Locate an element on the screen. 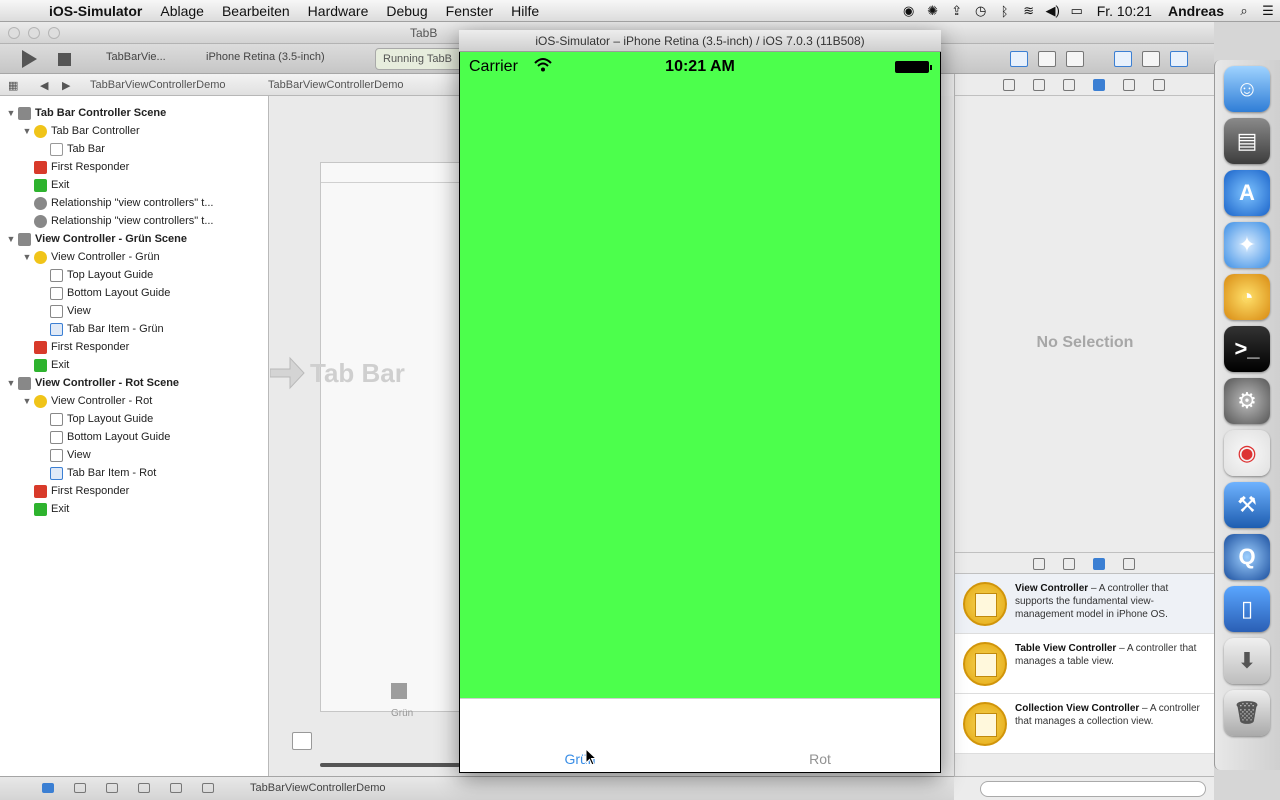 The width and height of the screenshot is (1280, 800). debug-target-label: TabBarViewControllerDemo is located at coordinates (318, 788).